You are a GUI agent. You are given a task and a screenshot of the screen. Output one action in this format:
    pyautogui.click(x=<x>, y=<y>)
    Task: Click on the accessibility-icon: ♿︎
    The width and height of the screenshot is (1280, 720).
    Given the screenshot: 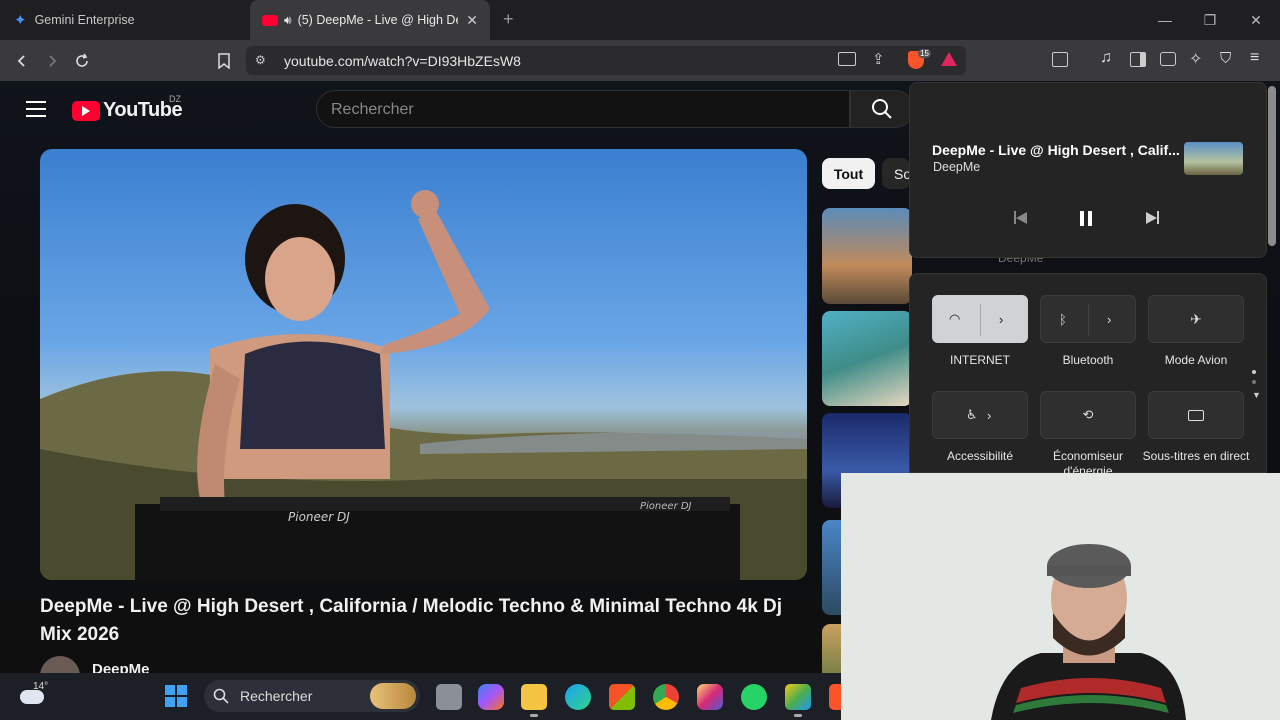 What is the action you would take?
    pyautogui.click(x=972, y=414)
    